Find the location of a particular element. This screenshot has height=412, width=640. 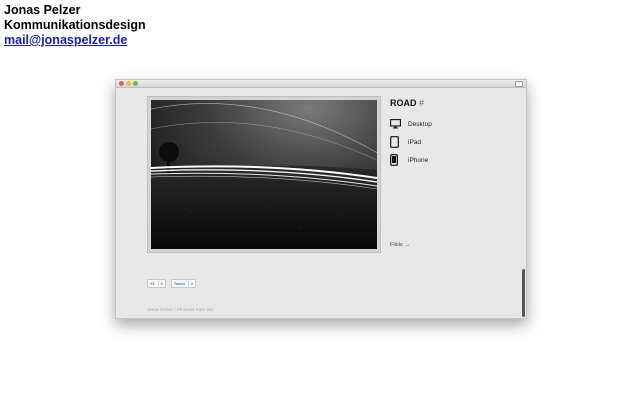

tweet-button: Tweet 0 is located at coordinates (183, 283).